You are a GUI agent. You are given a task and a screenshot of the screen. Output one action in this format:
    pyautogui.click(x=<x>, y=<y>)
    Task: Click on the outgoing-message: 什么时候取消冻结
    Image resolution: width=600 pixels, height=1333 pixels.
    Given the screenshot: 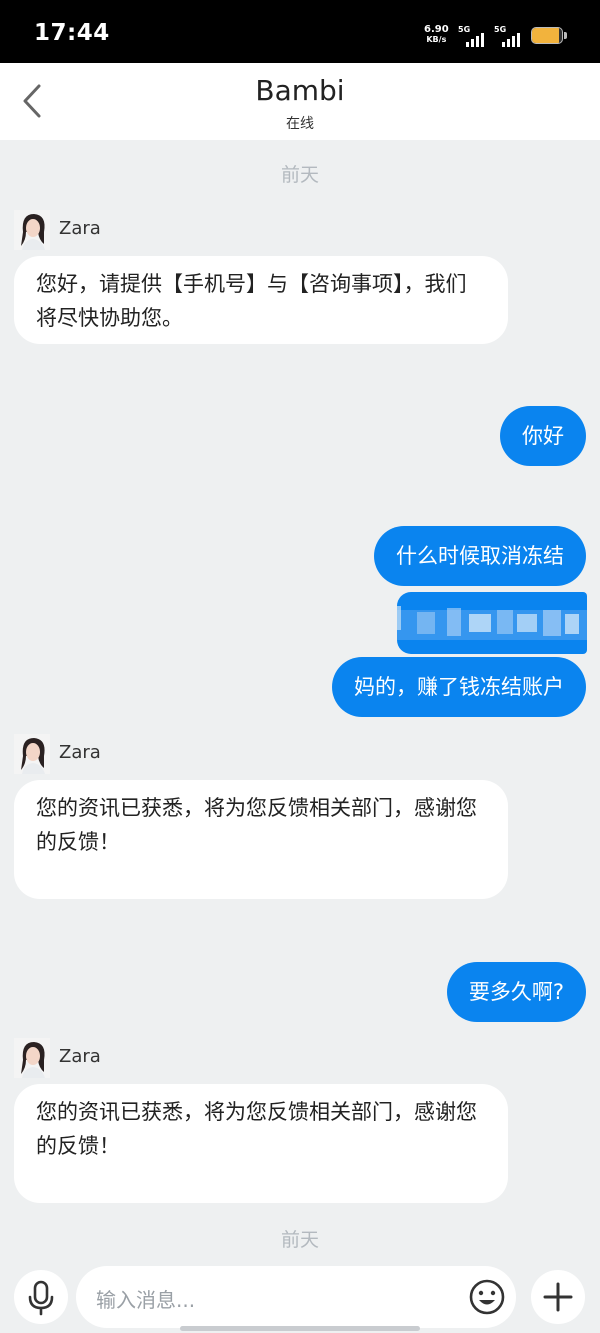 What is the action you would take?
    pyautogui.click(x=480, y=556)
    